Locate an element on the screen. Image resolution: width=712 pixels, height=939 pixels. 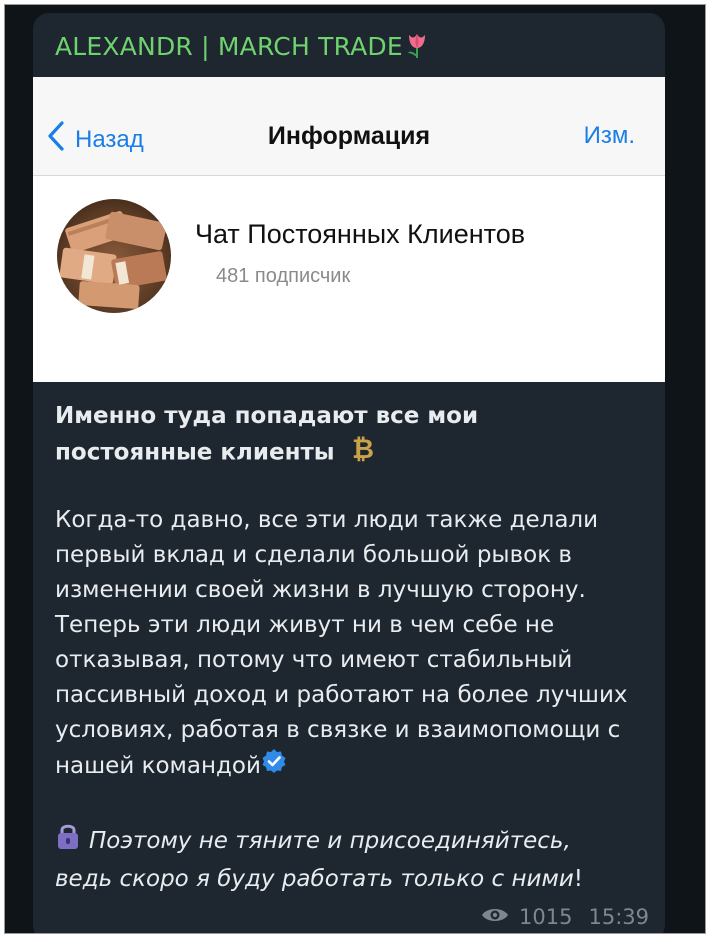
headline-line: постоянные клиенты is located at coordinates (195, 452).